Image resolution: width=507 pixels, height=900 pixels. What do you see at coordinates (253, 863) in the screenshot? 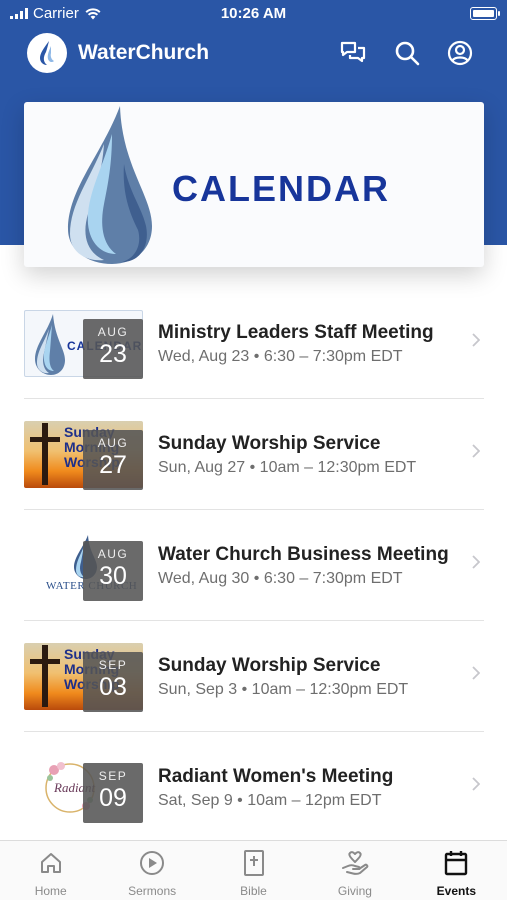
I see `bible-icon` at bounding box center [253, 863].